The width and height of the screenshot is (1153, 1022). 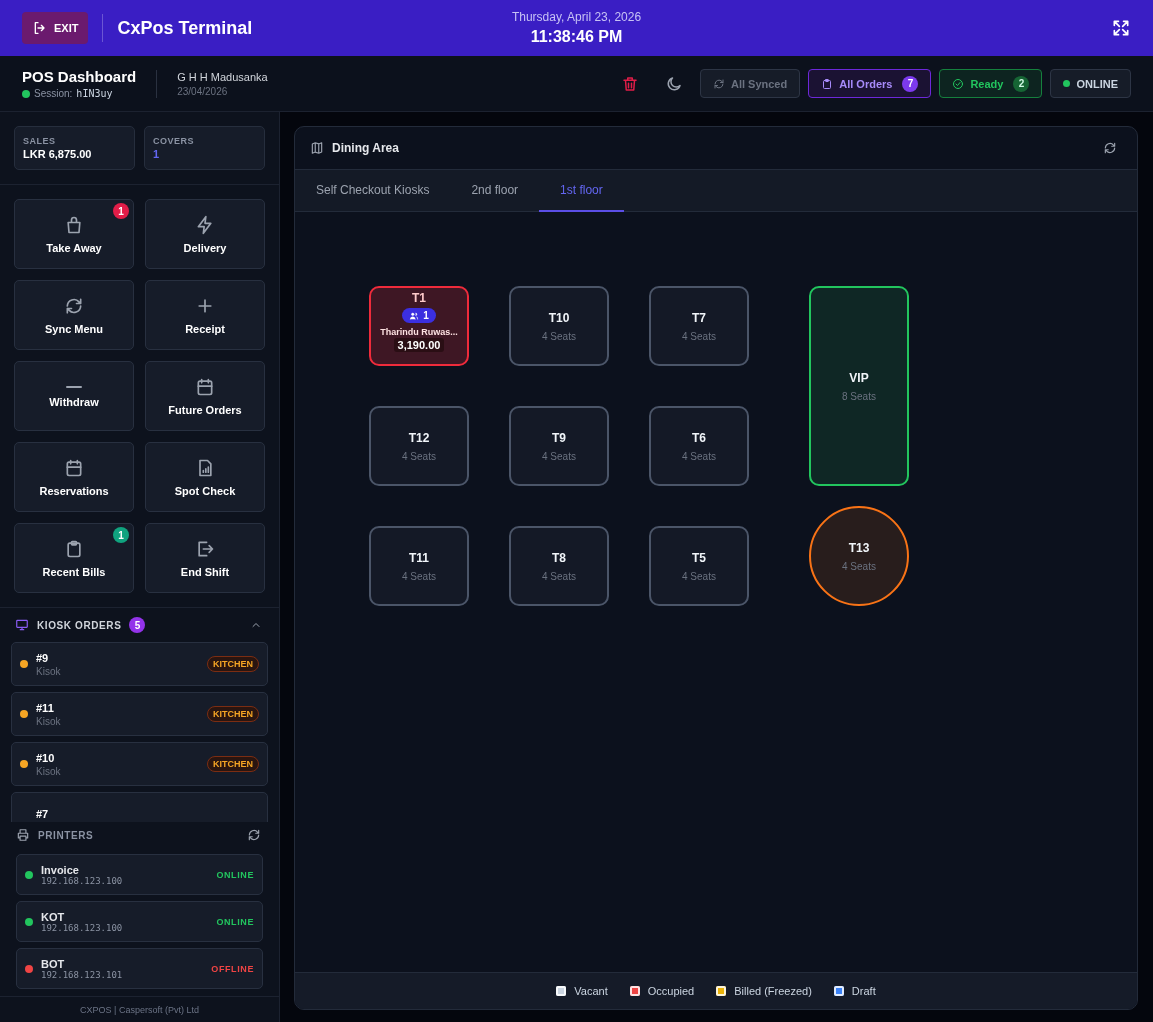 I want to click on dashboard-title: POS Dashboard, so click(x=79, y=76).